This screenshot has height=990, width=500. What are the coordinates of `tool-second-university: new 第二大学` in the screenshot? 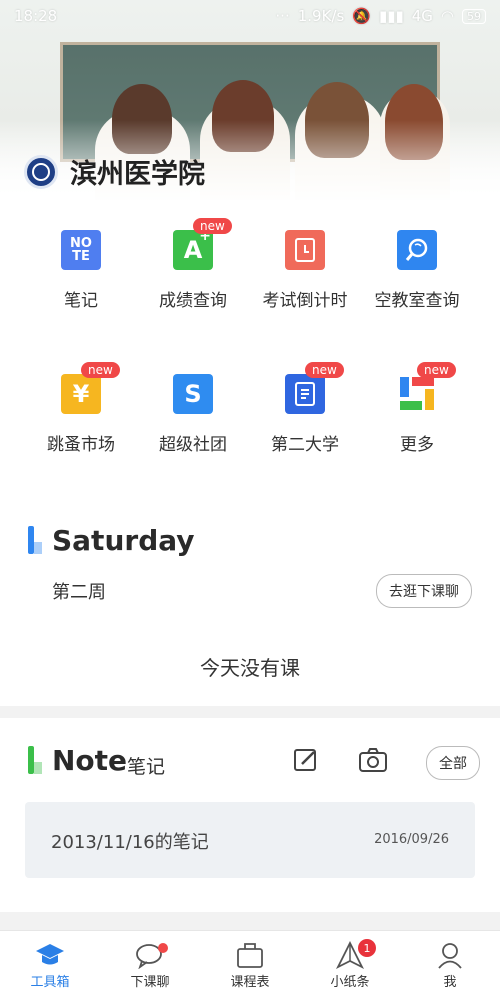 It's located at (305, 409).